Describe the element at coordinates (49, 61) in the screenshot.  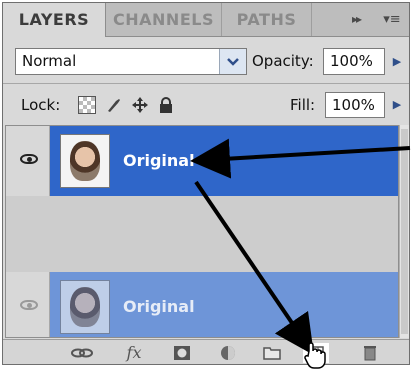
I see `blend-mode-value: Normal` at that location.